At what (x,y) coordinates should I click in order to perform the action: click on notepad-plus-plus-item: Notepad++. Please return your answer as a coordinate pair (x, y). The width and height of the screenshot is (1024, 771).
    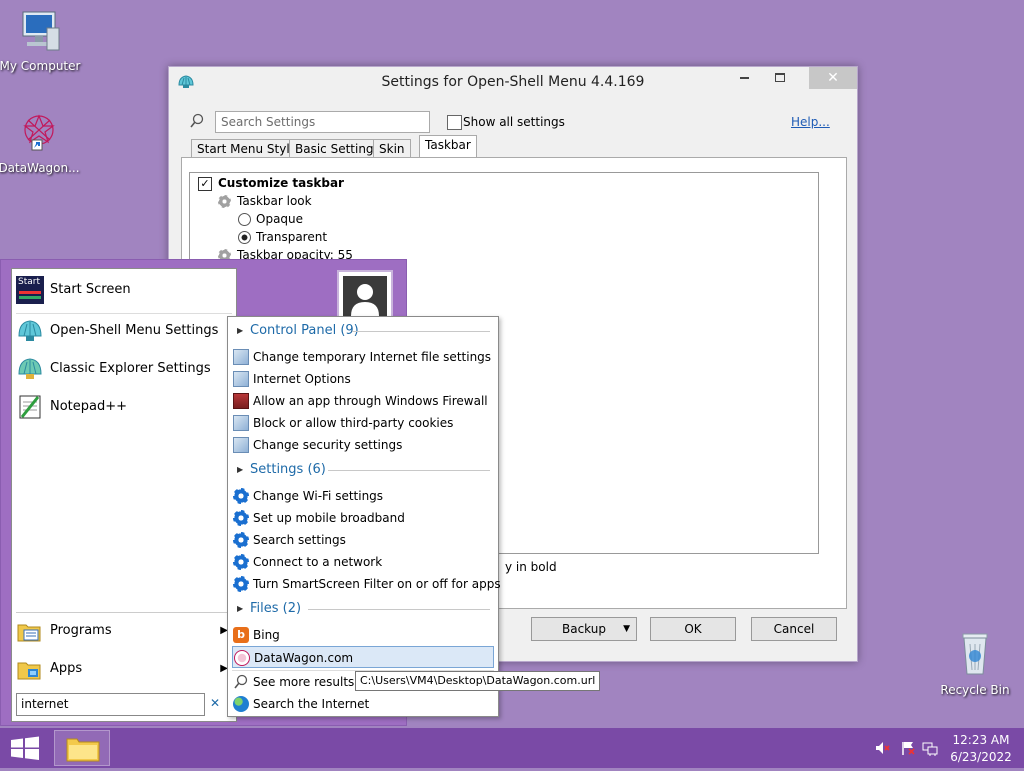
    Looking at the image, I should click on (124, 407).